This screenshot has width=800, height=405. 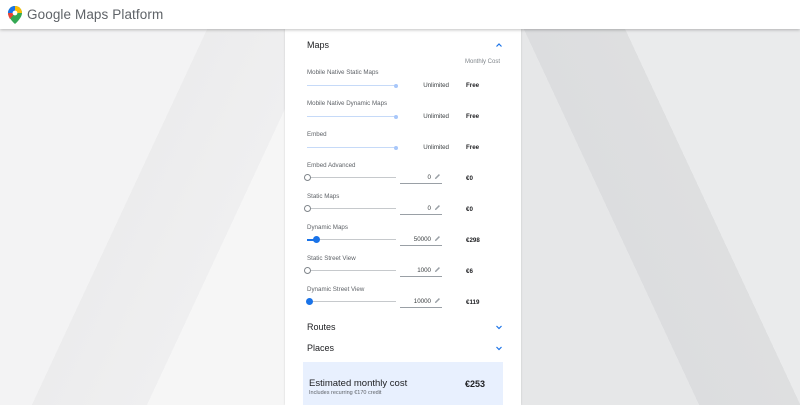 What do you see at coordinates (347, 103) in the screenshot?
I see `product-name: Mobile Native Dynamic Maps` at bounding box center [347, 103].